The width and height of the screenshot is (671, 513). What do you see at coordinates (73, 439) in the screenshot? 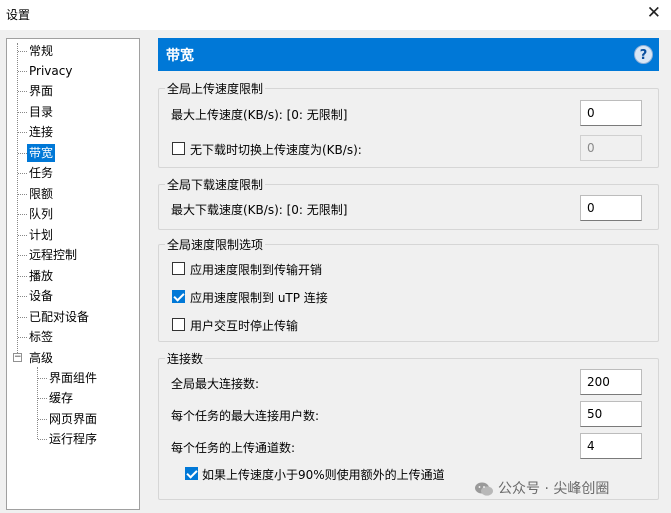
I see `tree-item-run-program: 运行程序` at bounding box center [73, 439].